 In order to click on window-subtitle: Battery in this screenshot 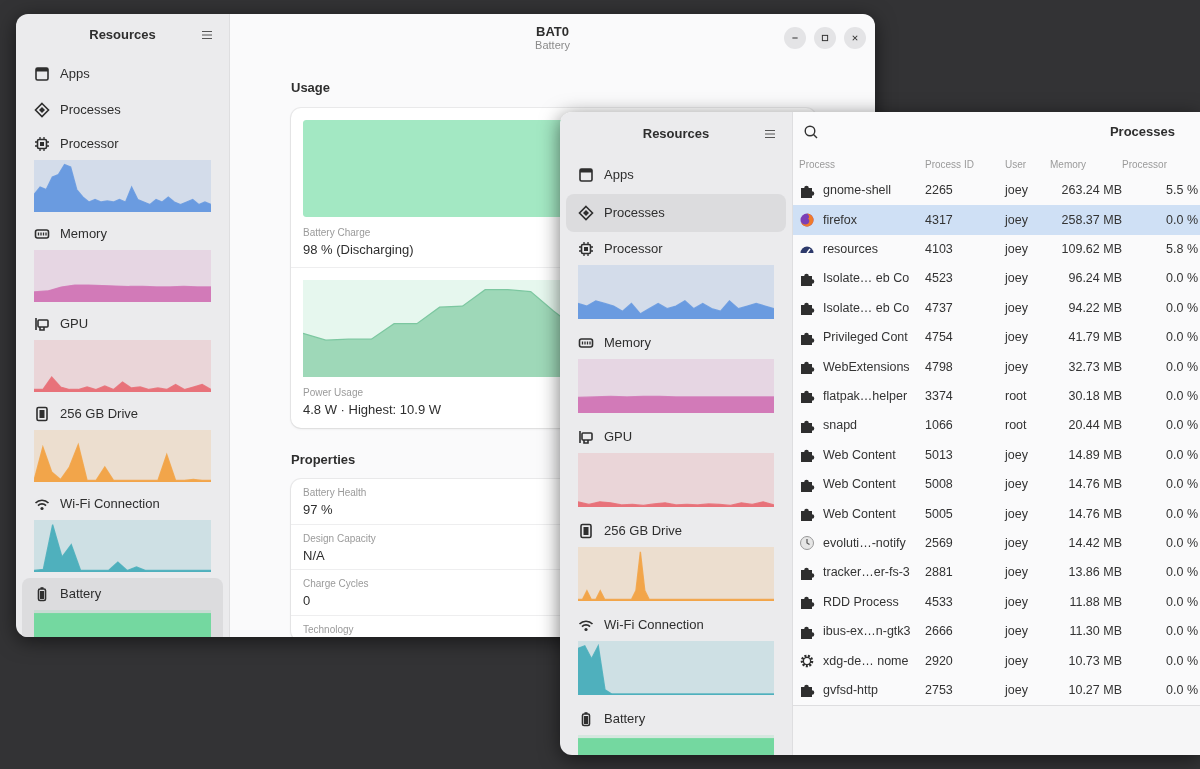, I will do `click(552, 46)`.